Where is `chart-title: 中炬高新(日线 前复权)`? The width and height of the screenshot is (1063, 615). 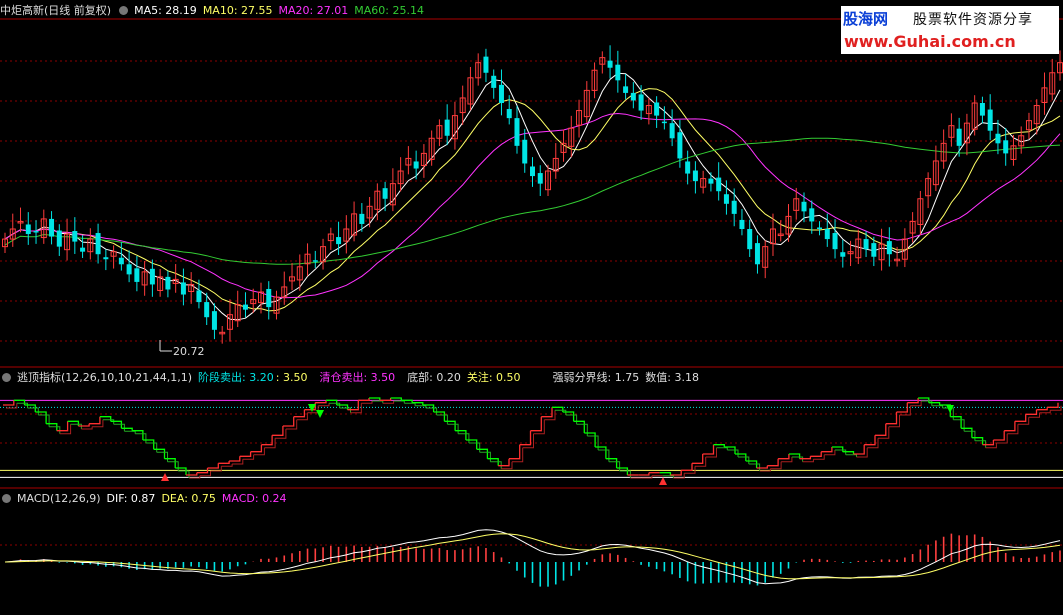 chart-title: 中炬高新(日线 前复权) is located at coordinates (56, 10).